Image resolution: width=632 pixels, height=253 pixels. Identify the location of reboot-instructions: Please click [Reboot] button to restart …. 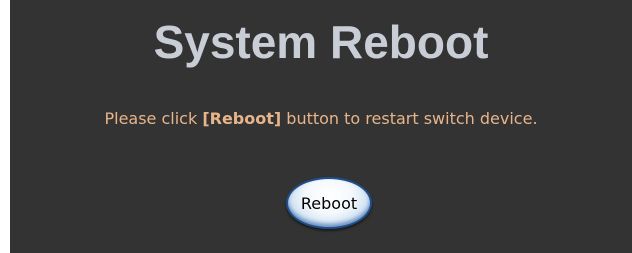
(321, 119).